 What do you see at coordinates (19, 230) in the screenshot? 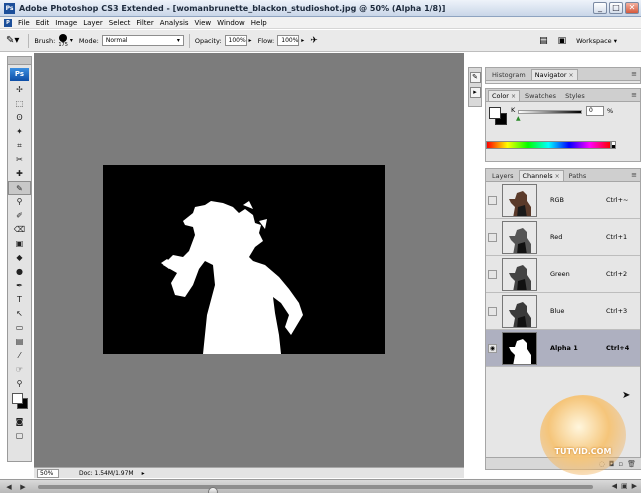
I see `eraser-tool-icon: ⌫` at bounding box center [19, 230].